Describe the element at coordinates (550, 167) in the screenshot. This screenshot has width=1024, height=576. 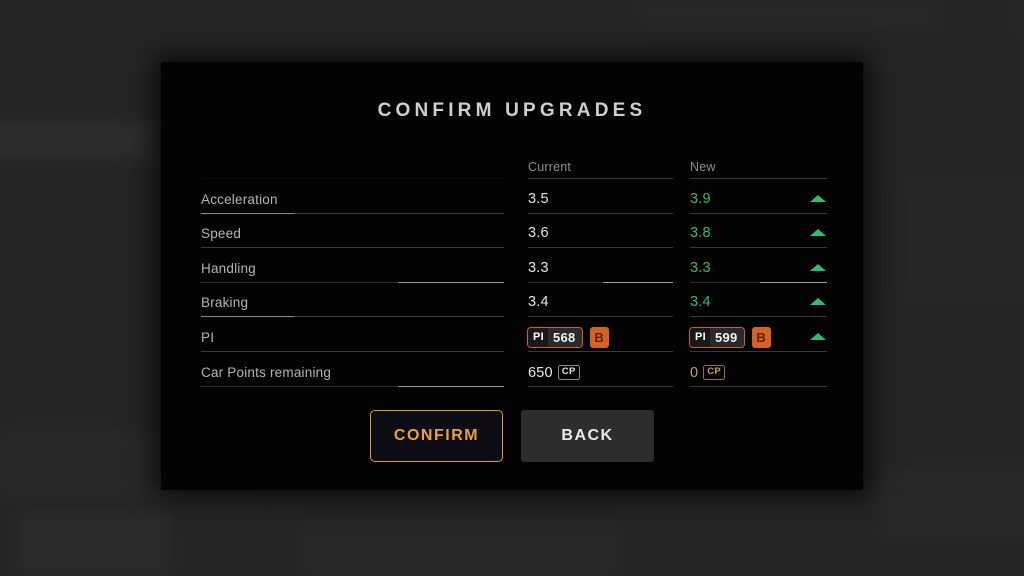
I see `column-header-current: Current` at that location.